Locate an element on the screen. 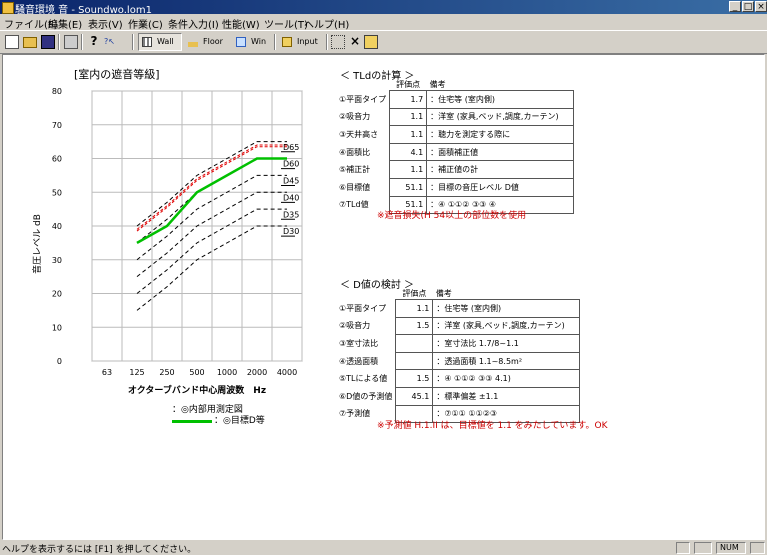  wall-button: Wall is located at coordinates (160, 42).